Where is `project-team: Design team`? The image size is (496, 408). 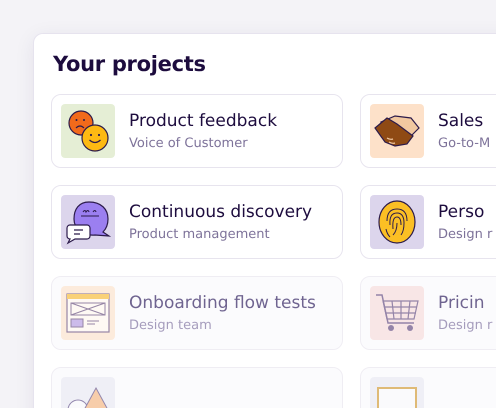
project-team: Design team is located at coordinates (171, 325).